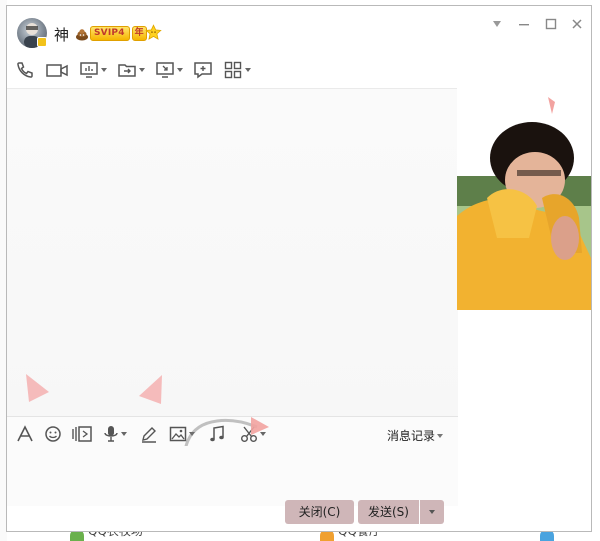  Describe the element at coordinates (596, 270) in the screenshot. I see `background-right-edge` at that location.